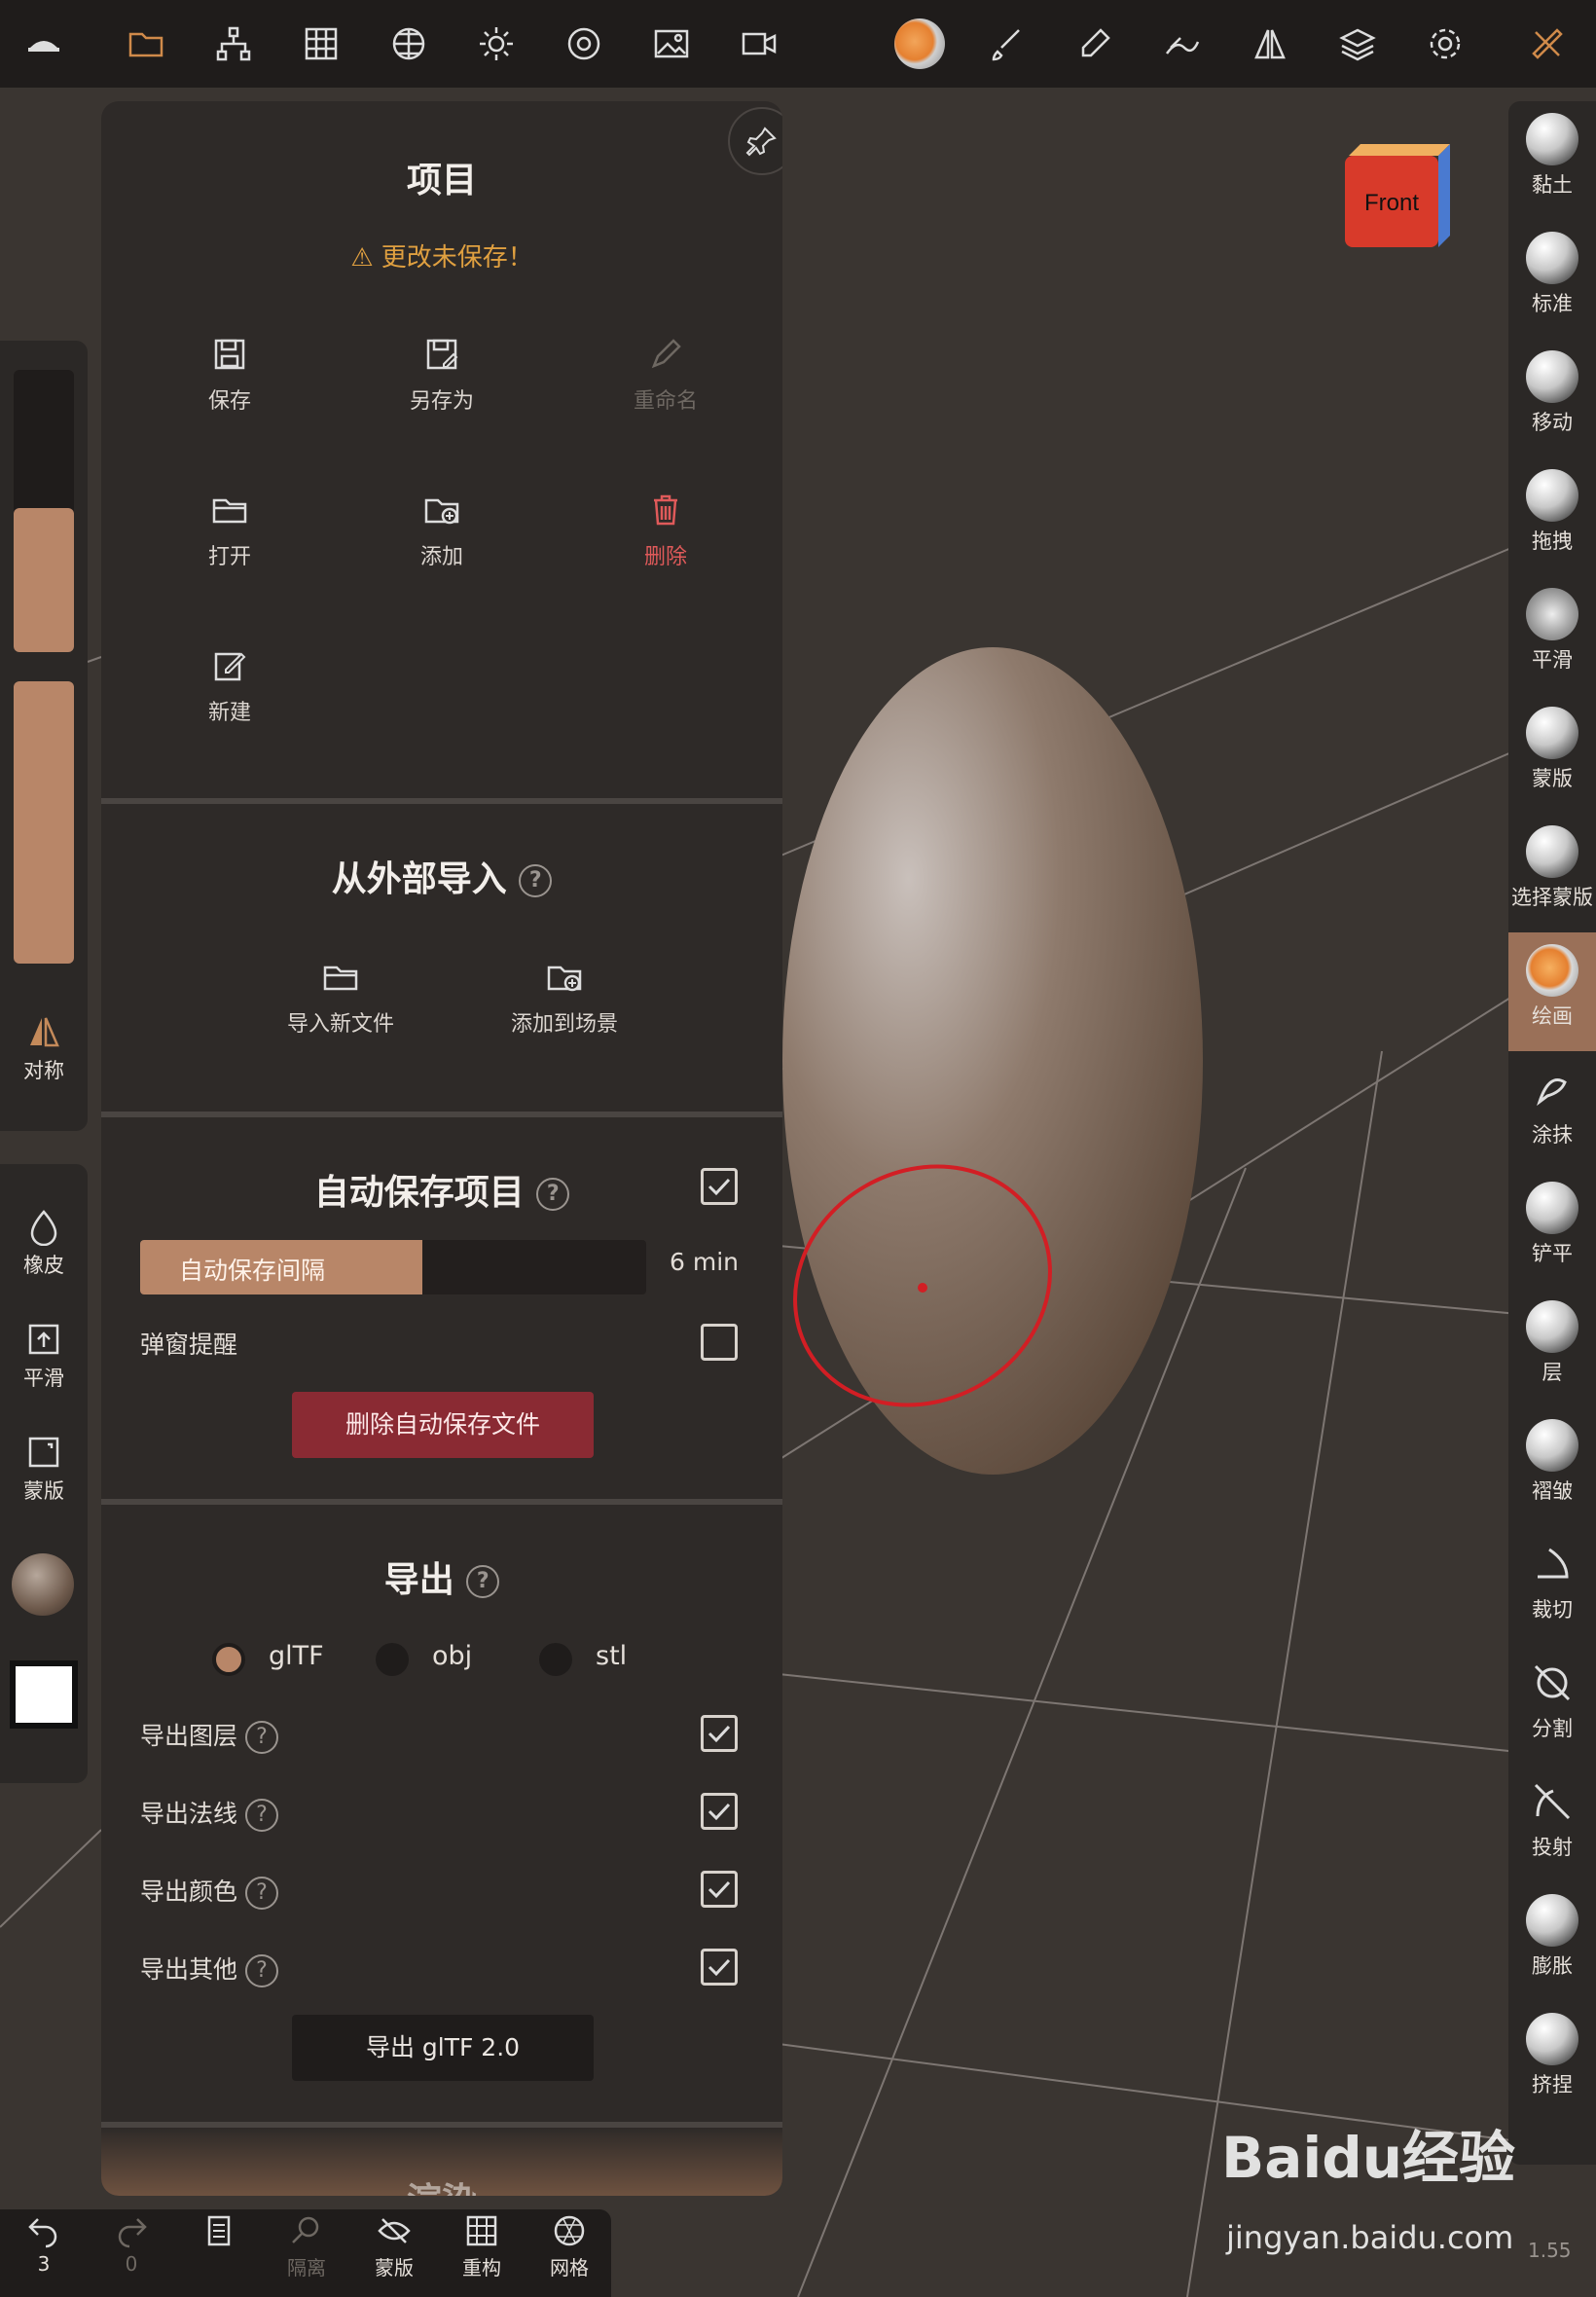 This screenshot has height=2297, width=1596. Describe the element at coordinates (321, 44) in the screenshot. I see `grid-icon` at that location.